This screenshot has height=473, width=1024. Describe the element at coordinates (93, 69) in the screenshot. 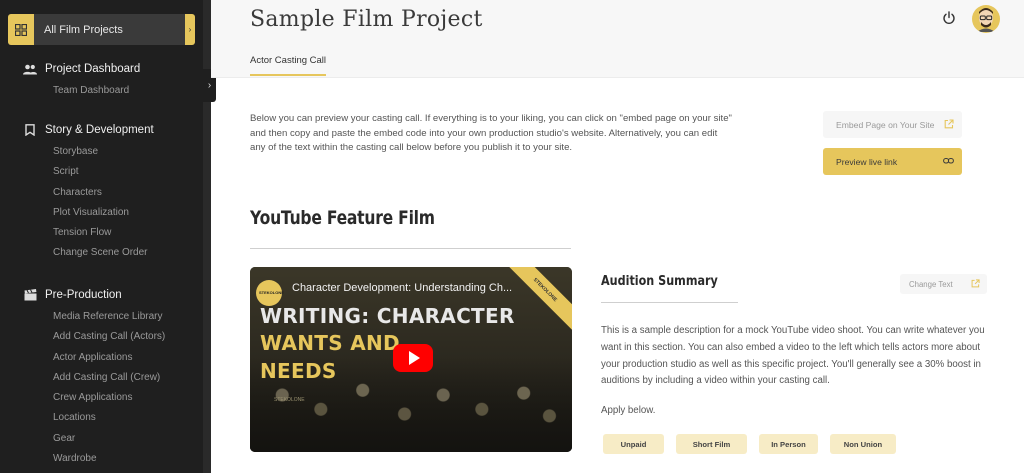

I see `nav-header-label: Project Dashboard` at that location.